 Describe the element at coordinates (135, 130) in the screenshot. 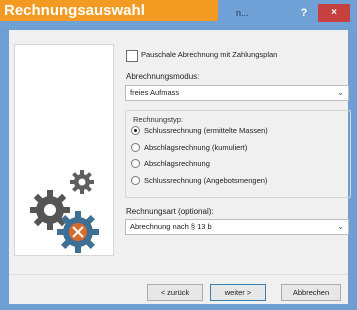

I see `radio-schlussrechnung-massen` at that location.